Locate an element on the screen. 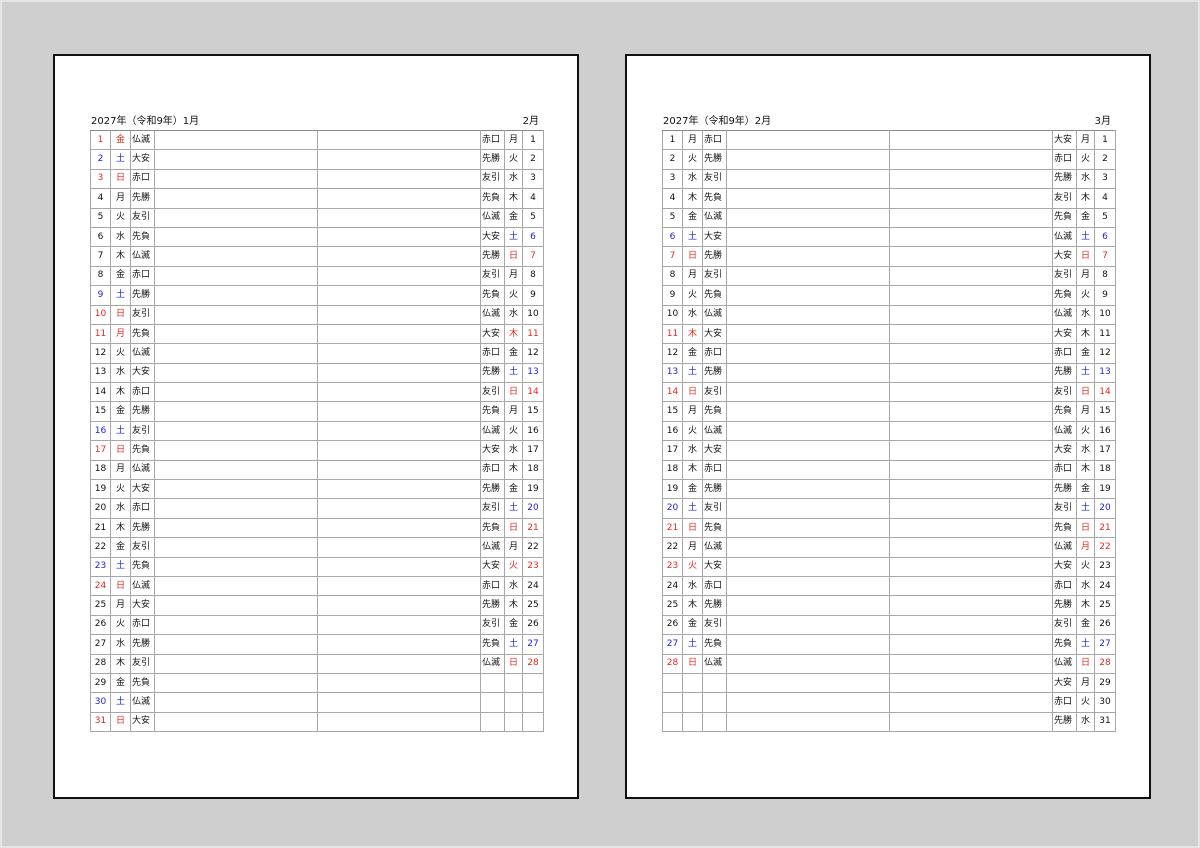  next-rokuyo: 赤口 is located at coordinates (492, 140).